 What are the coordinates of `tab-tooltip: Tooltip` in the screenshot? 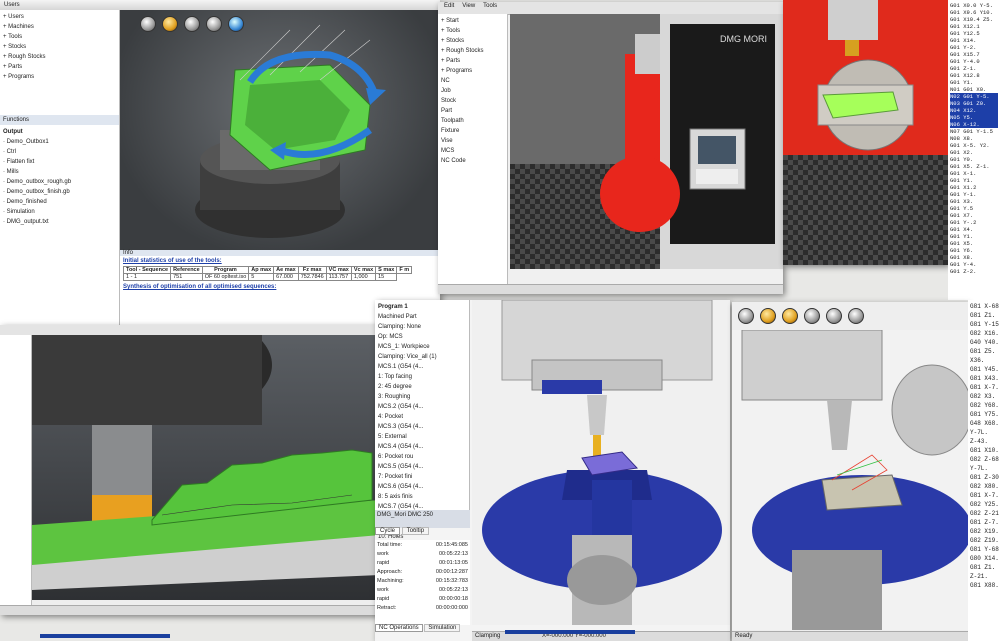 It's located at (415, 531).